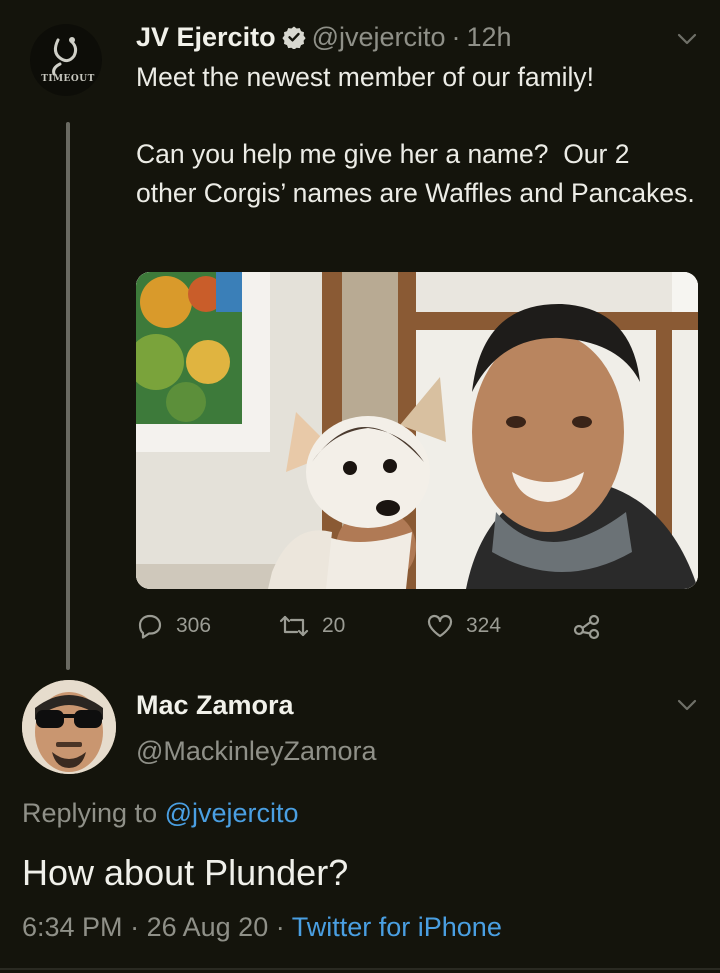  What do you see at coordinates (334, 625) in the screenshot?
I see `retweet-count: 20` at bounding box center [334, 625].